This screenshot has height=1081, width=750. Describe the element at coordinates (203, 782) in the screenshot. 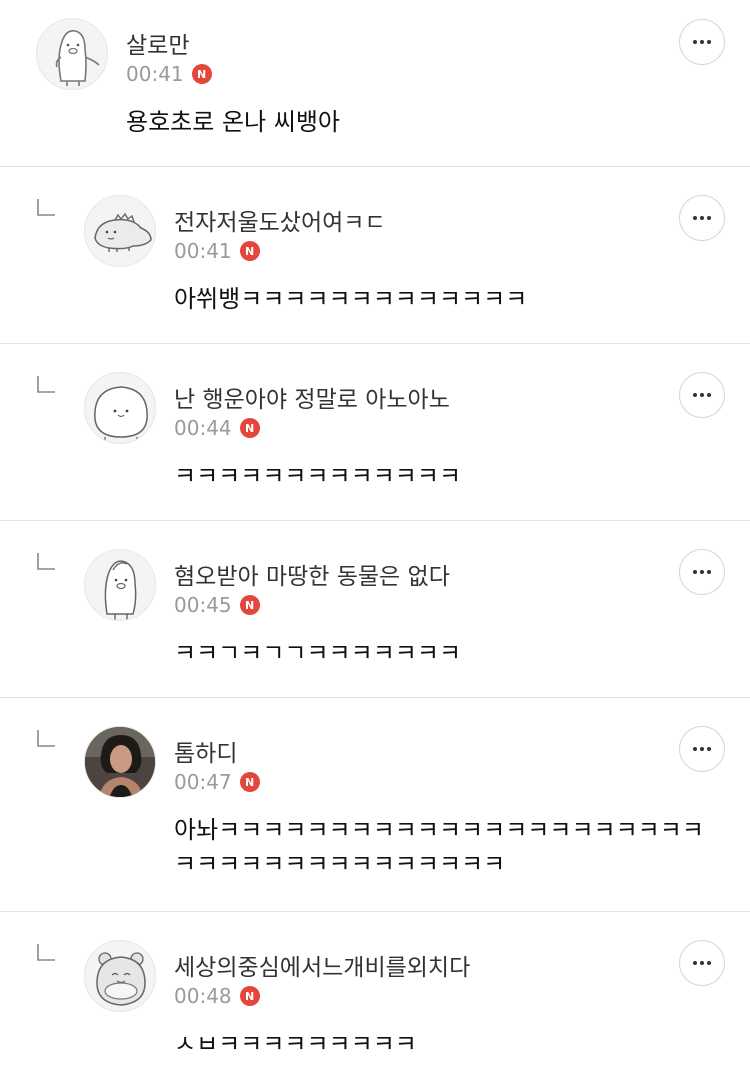

I see `comment-time: 00:47` at that location.